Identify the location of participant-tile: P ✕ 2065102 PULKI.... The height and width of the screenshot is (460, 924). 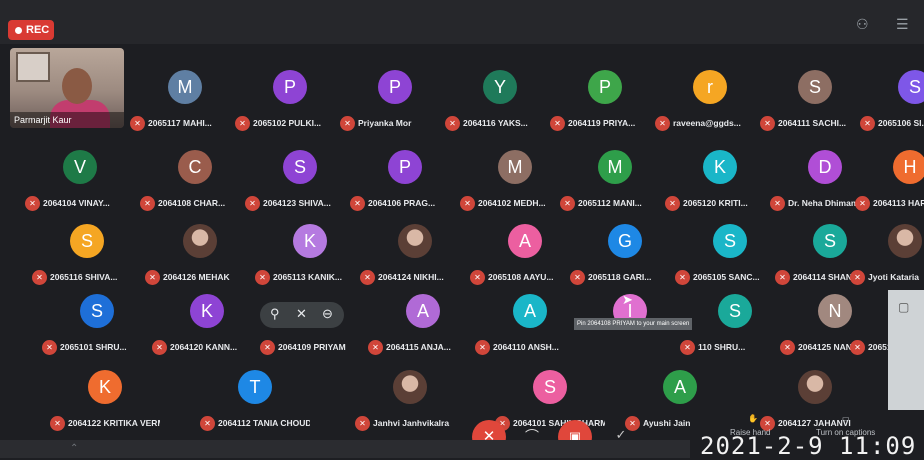
(291, 103).